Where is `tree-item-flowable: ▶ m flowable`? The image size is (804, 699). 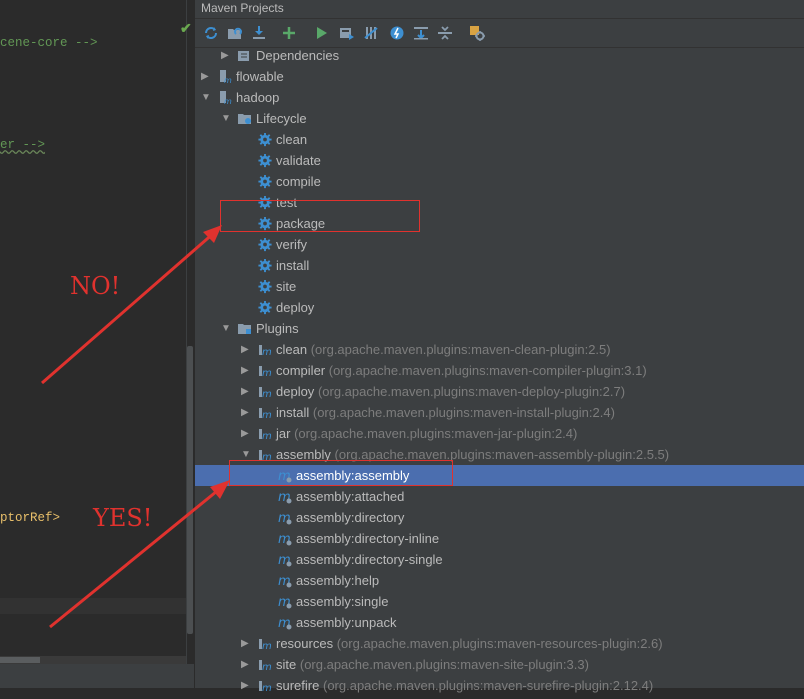
tree-item-flowable: ▶ m flowable is located at coordinates (499, 76).